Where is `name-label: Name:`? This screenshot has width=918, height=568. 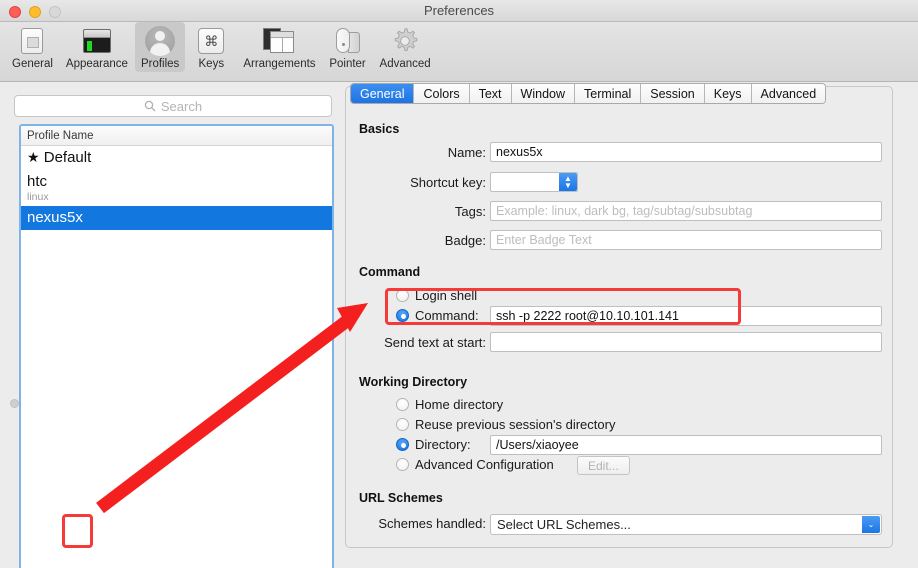
name-label: Name: is located at coordinates (466, 152).